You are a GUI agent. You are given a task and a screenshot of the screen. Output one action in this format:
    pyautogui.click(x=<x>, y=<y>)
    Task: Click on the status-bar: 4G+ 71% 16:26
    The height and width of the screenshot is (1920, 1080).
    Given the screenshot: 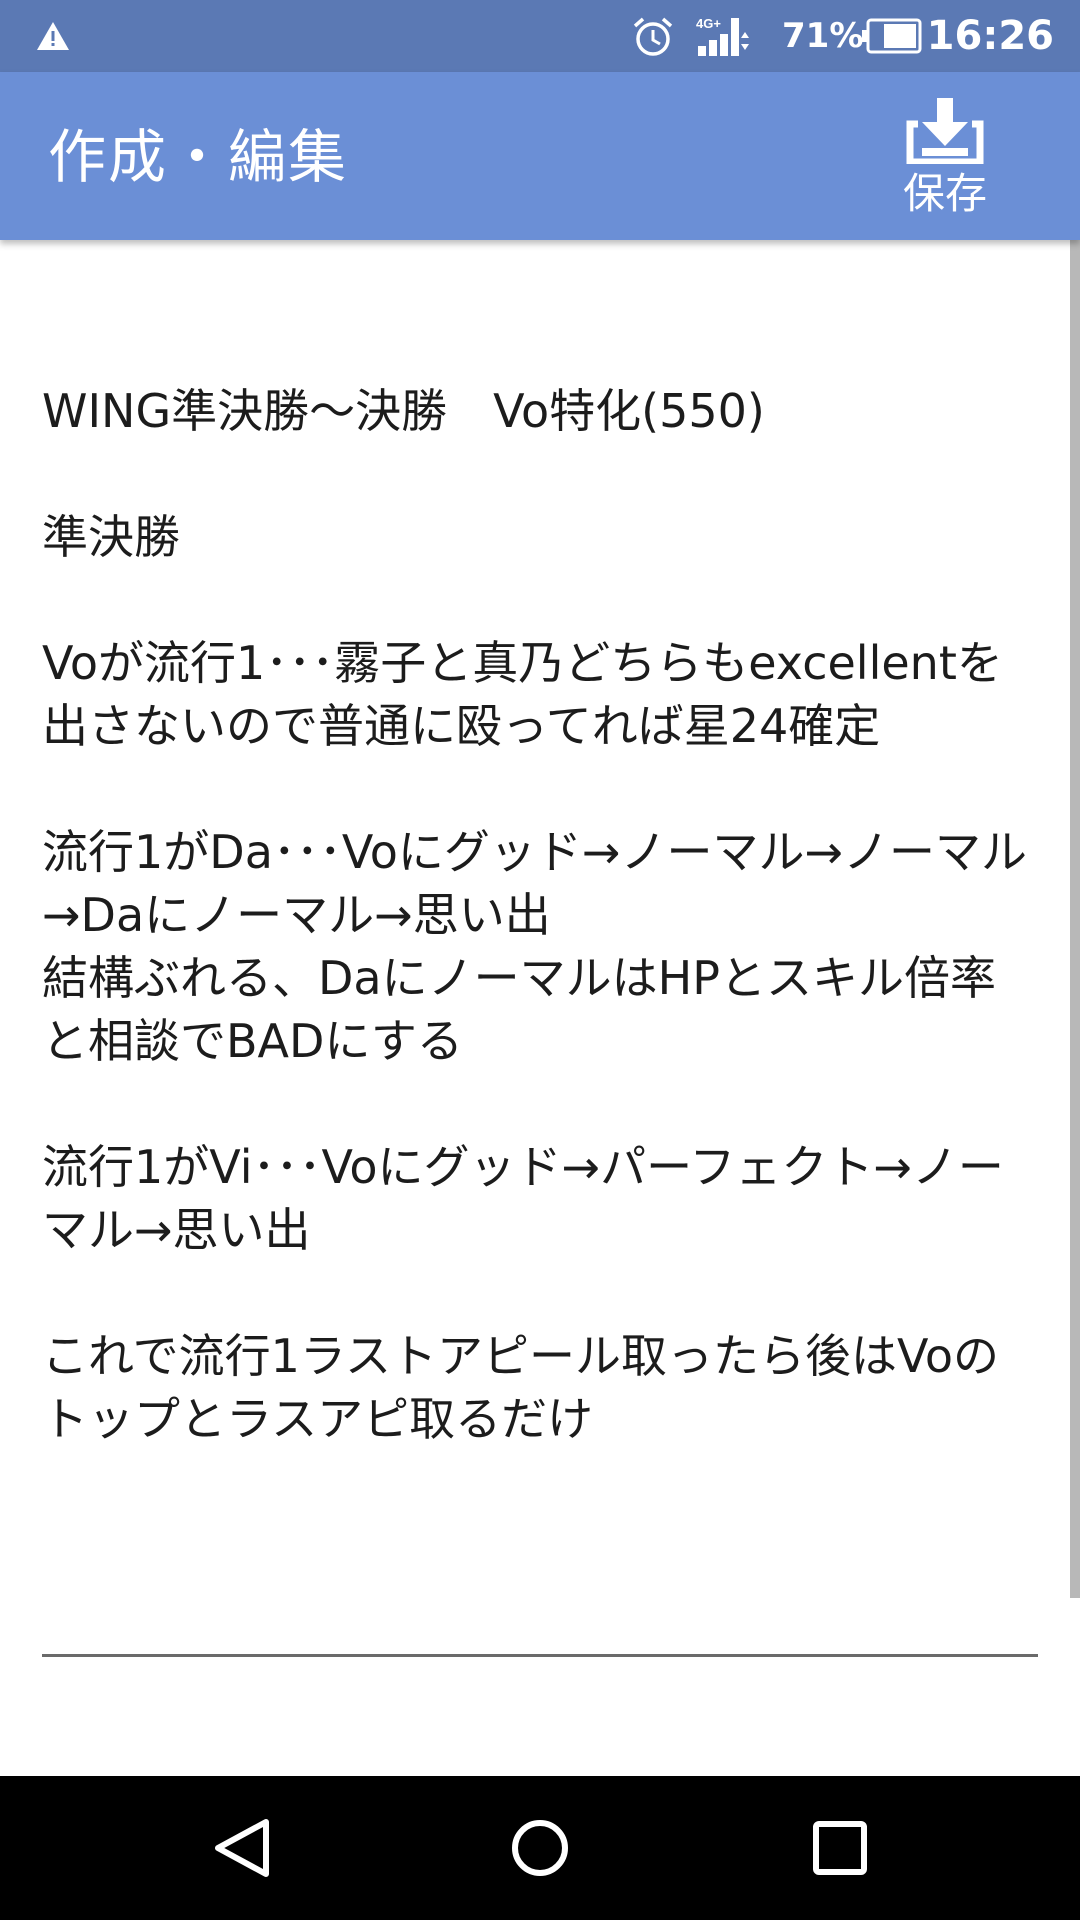 What is the action you would take?
    pyautogui.click(x=540, y=36)
    